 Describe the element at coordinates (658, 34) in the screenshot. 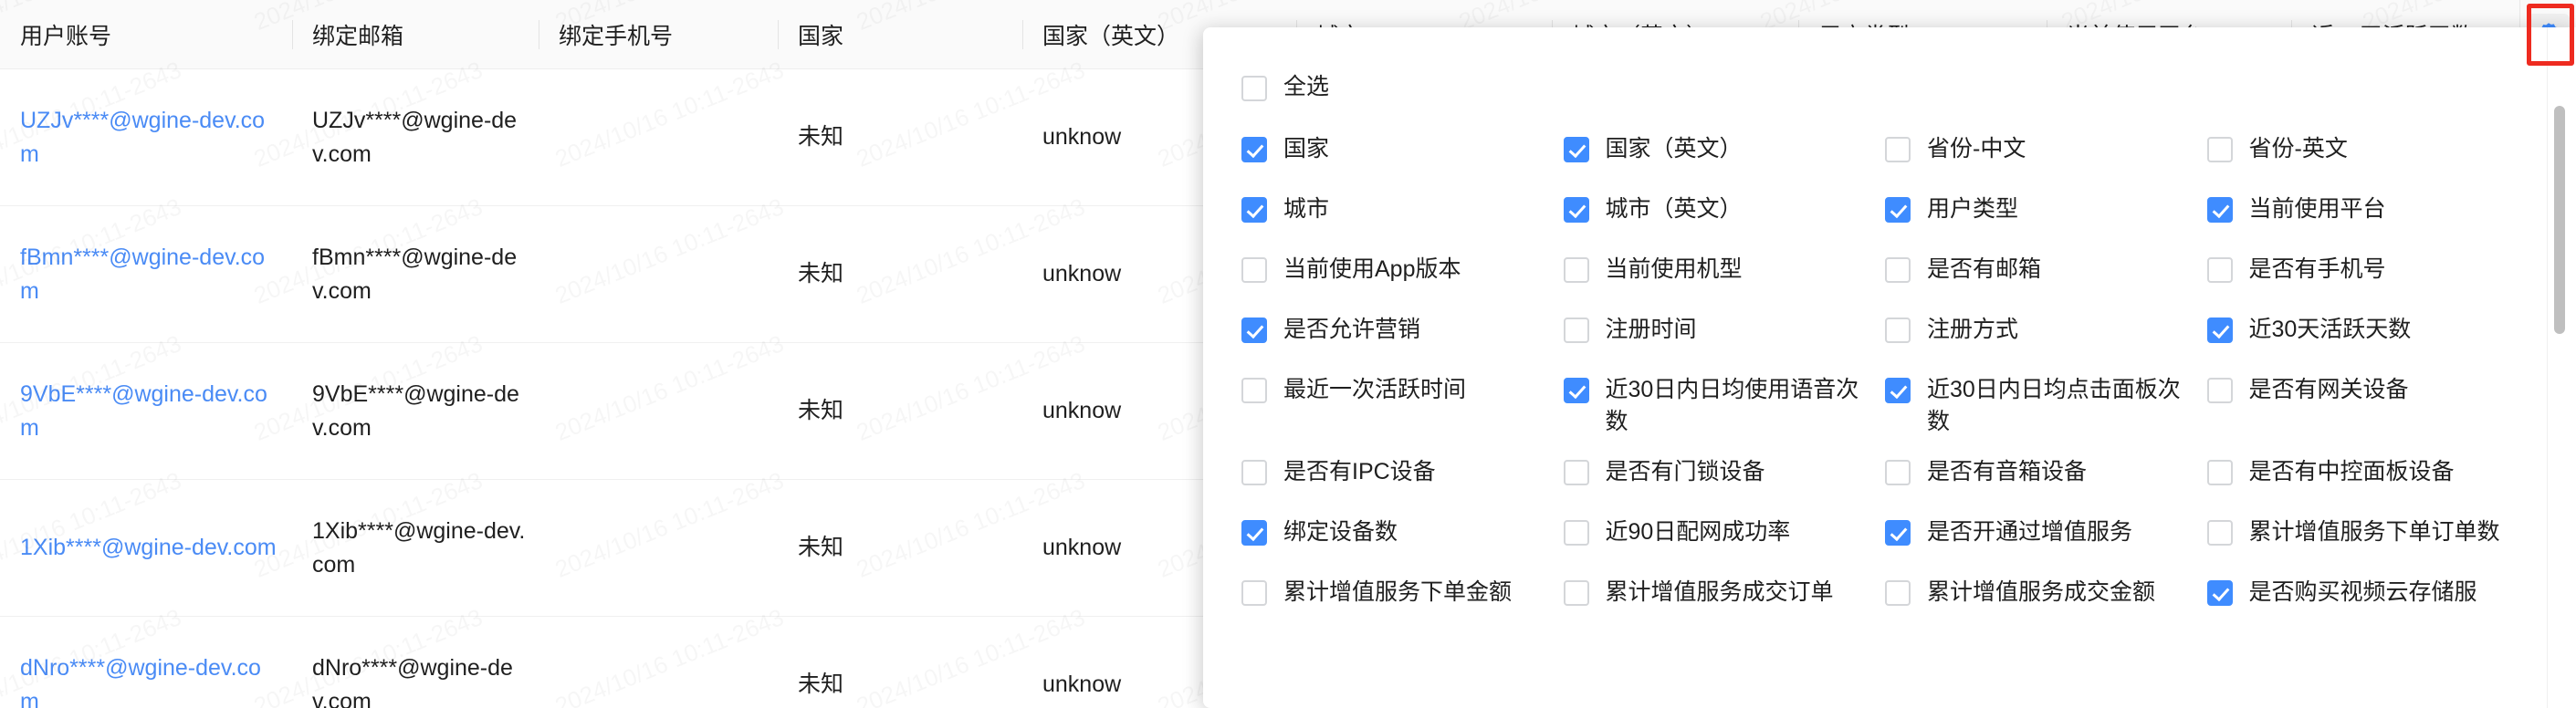

I see `column-header-3: 绑定手机号` at that location.